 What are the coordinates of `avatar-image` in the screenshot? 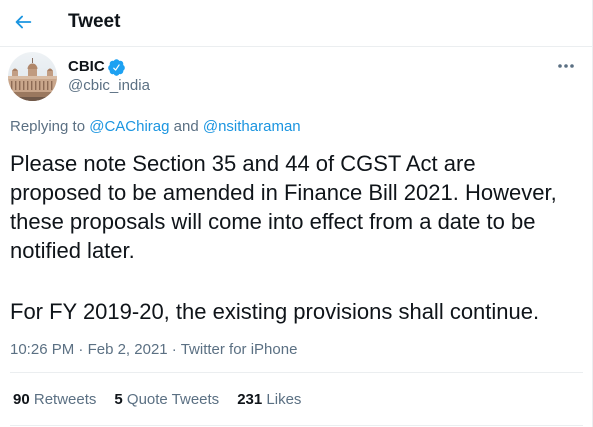 It's located at (32, 76).